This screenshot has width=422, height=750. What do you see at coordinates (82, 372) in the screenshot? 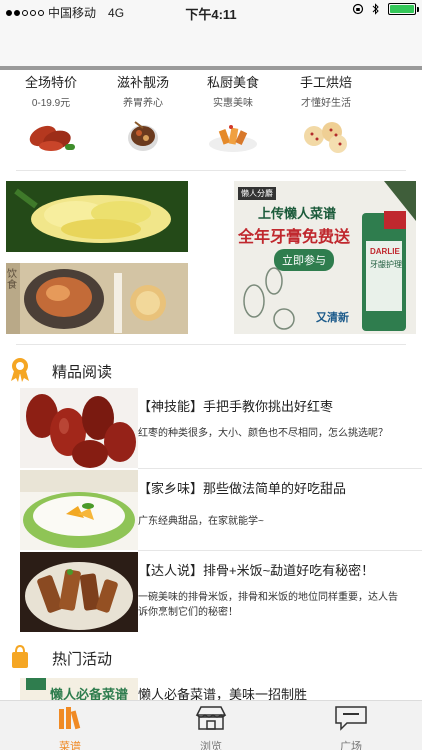
I see `reading-section-title: 精品阅读` at bounding box center [82, 372].